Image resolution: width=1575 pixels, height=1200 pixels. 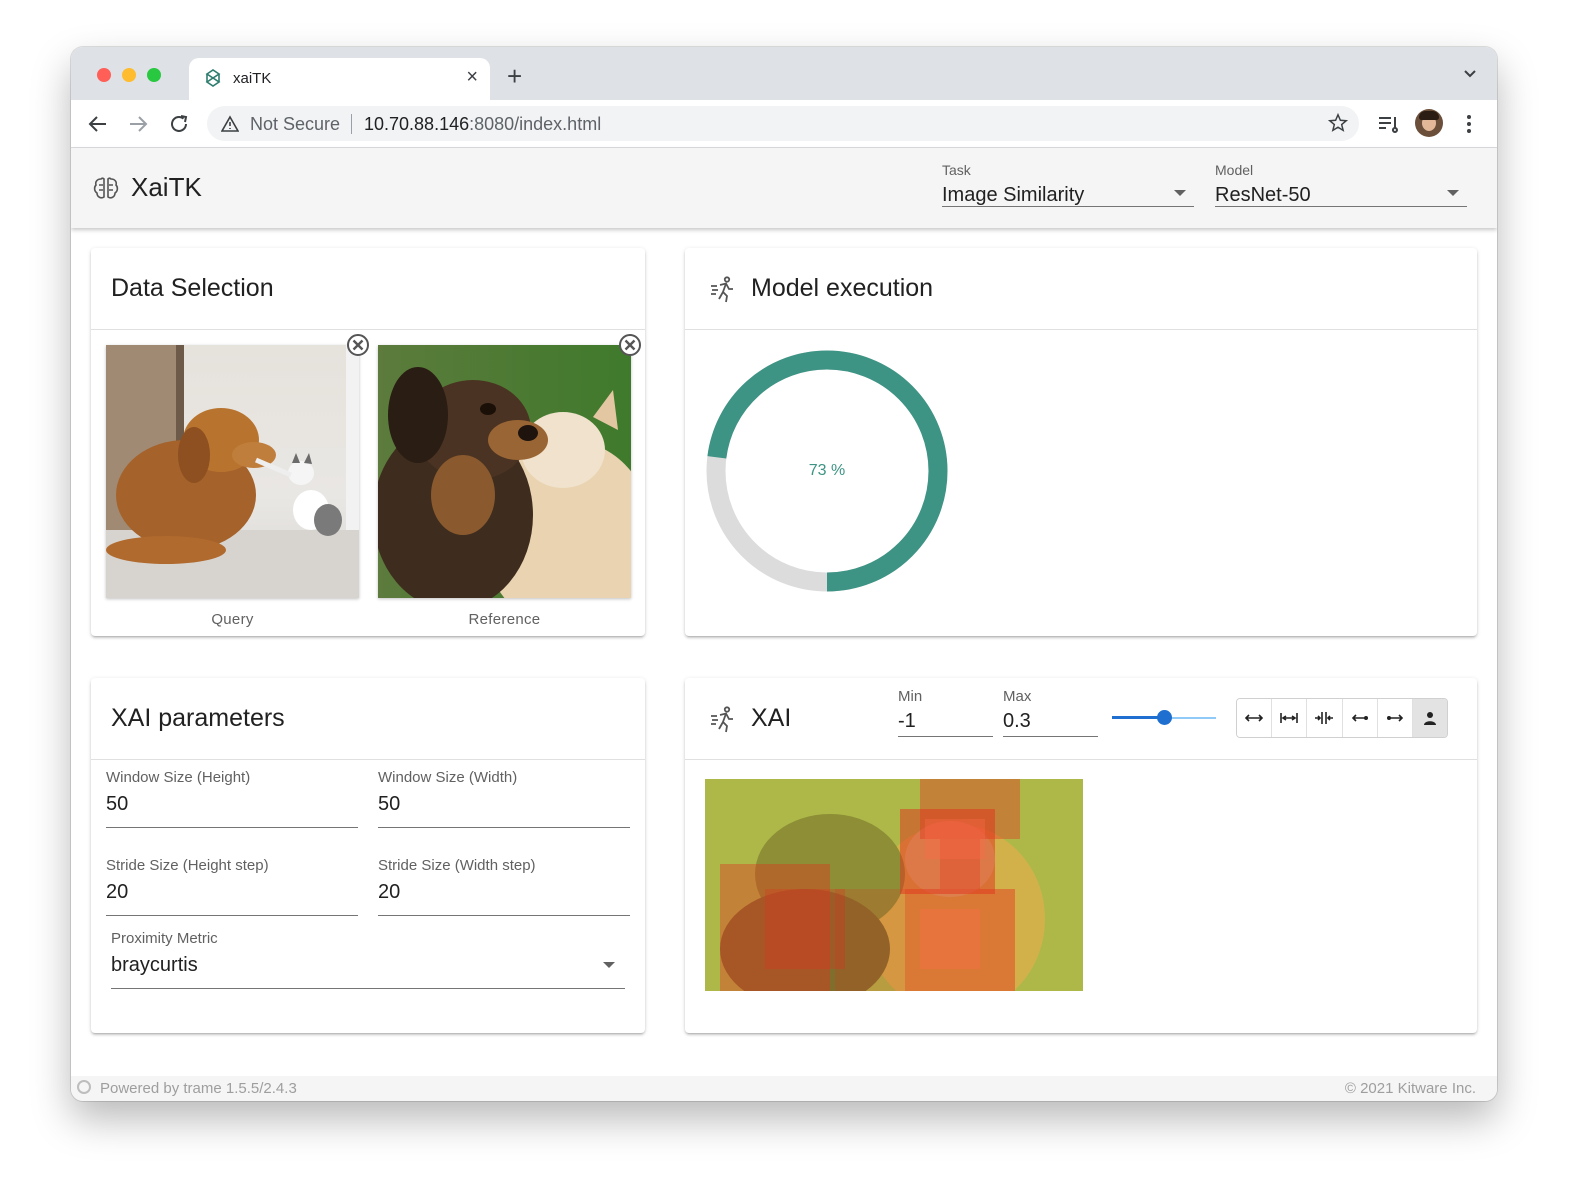 I want to click on model-select-label: Model, so click(x=1234, y=170).